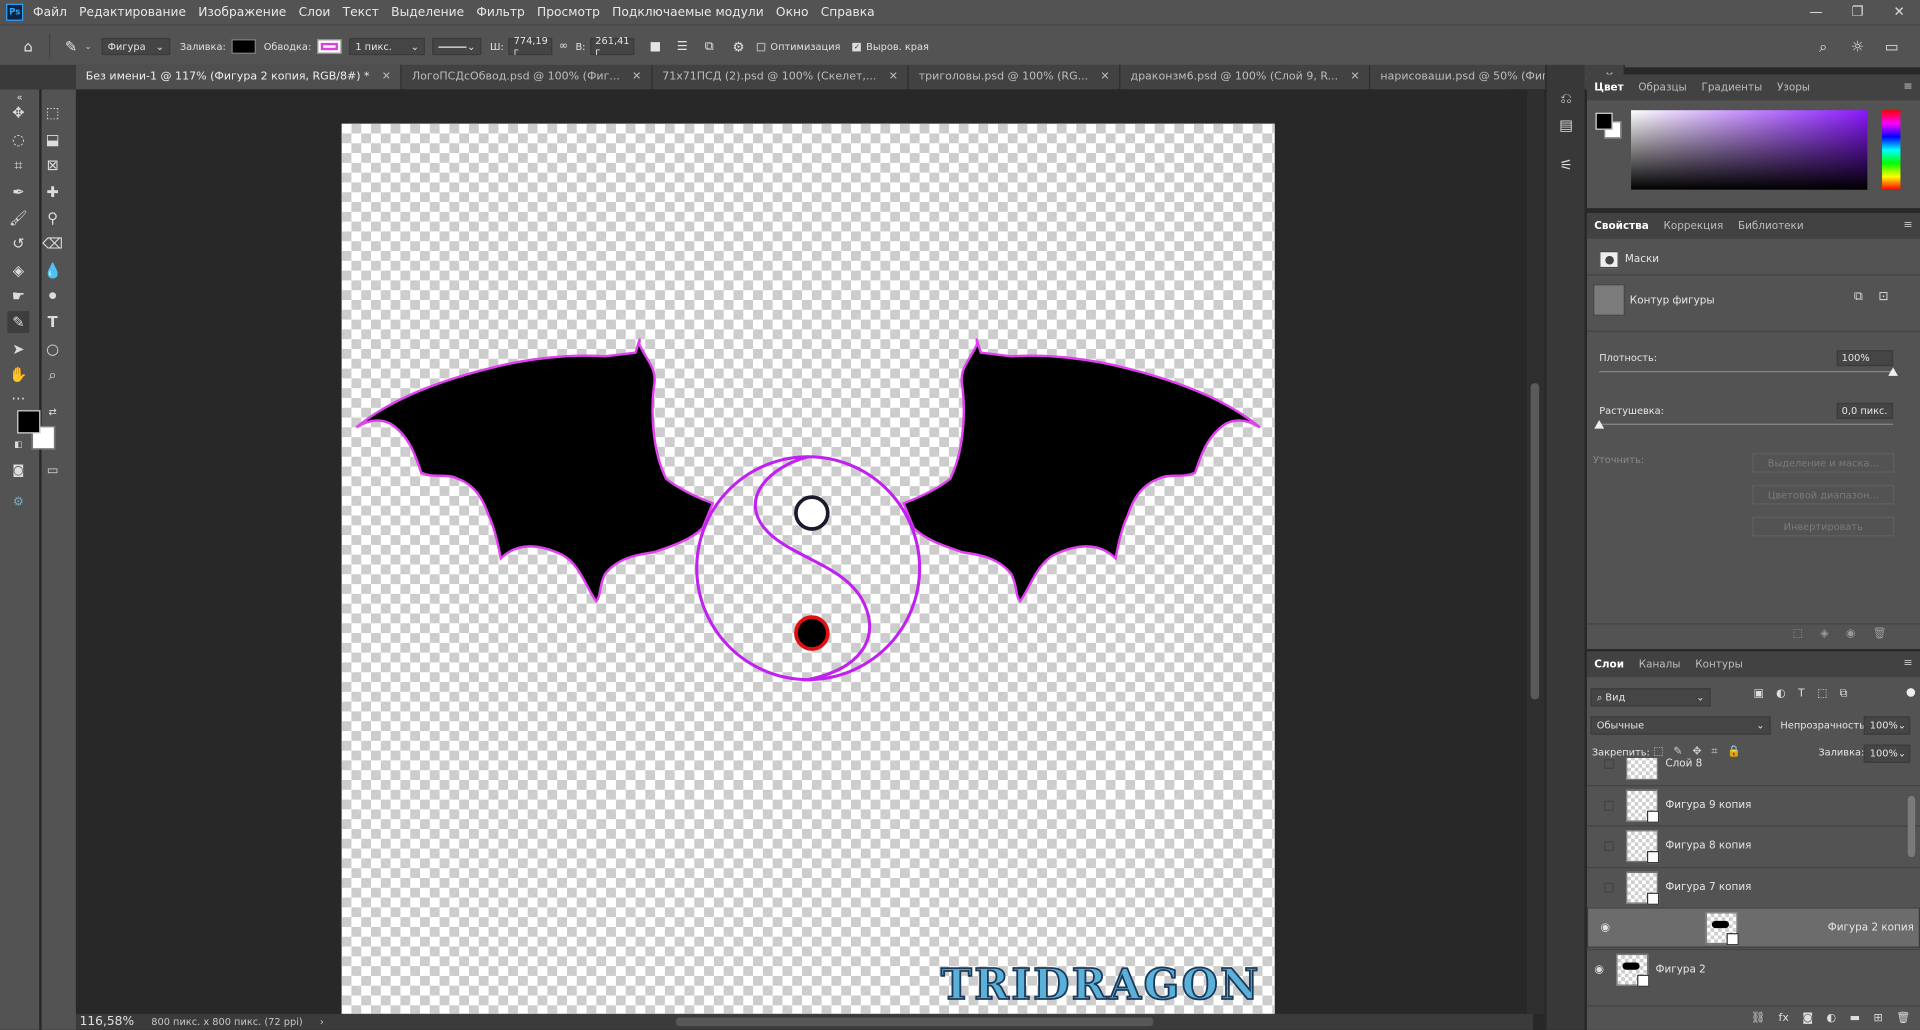 This screenshot has height=1030, width=1920. What do you see at coordinates (1753, 927) in the screenshot?
I see `layer-row: ◉ Фигура 2 копия` at bounding box center [1753, 927].